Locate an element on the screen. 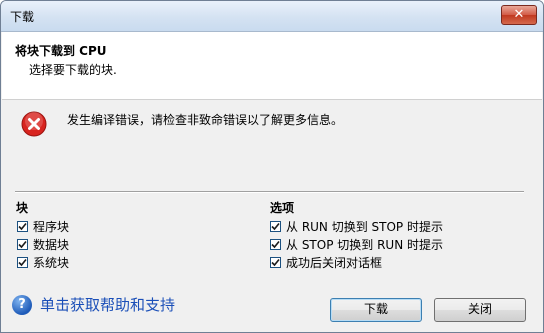 This screenshot has width=544, height=333. header-subtitle: 选择要下载的块. is located at coordinates (73, 70).